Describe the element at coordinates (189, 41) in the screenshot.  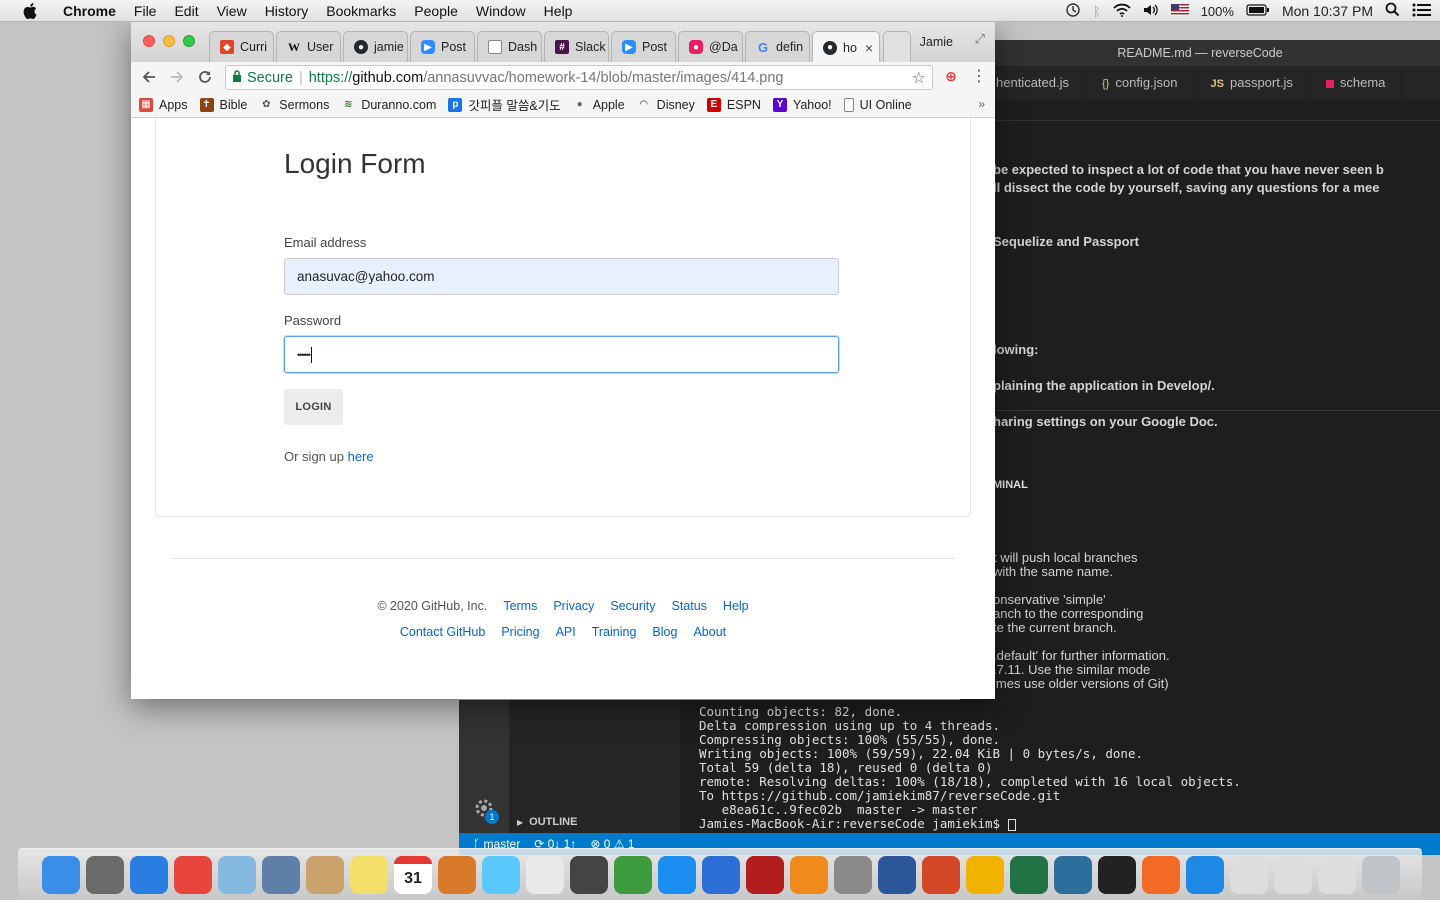
I see `zoom-window-button` at that location.